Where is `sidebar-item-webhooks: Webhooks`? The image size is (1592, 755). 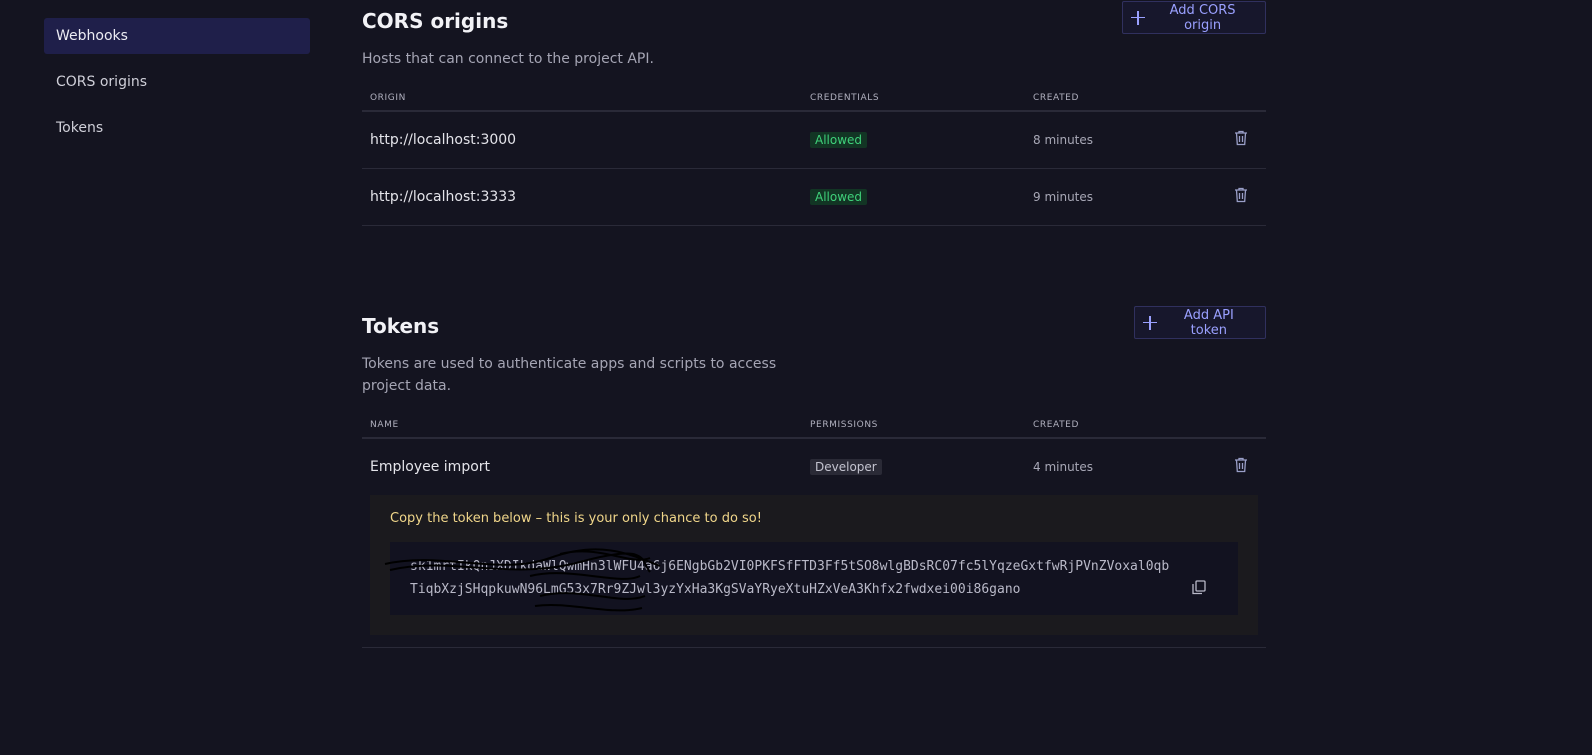
sidebar-item-webhooks: Webhooks is located at coordinates (177, 36).